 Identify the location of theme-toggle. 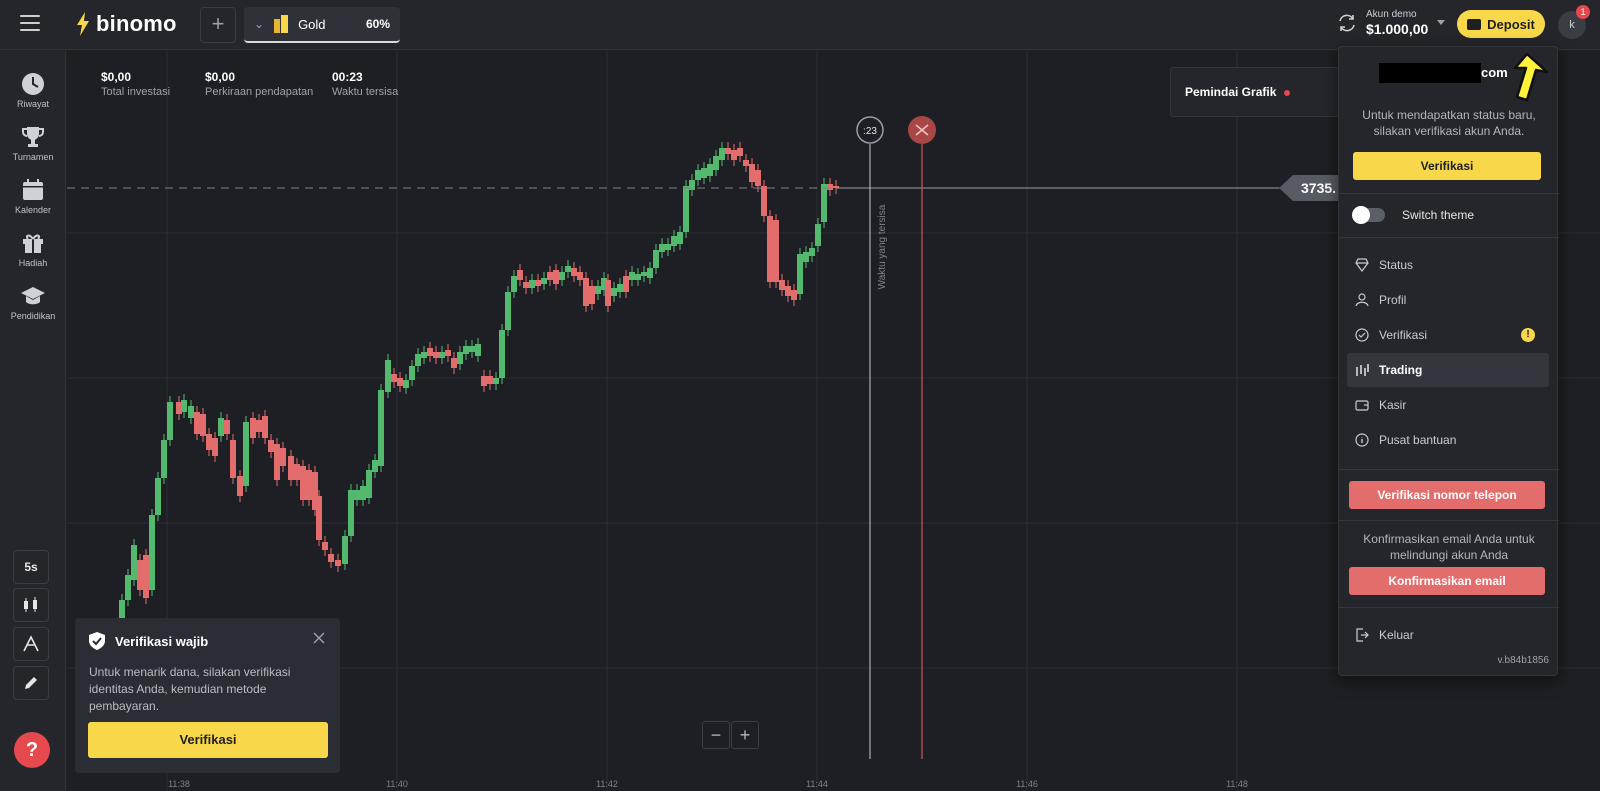
(1368, 215).